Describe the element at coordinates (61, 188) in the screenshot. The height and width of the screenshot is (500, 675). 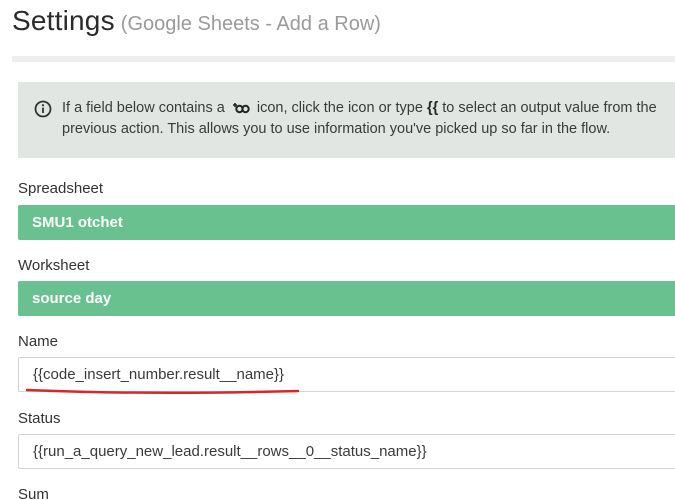
I see `spreadsheet-label: Spreadsheet` at that location.